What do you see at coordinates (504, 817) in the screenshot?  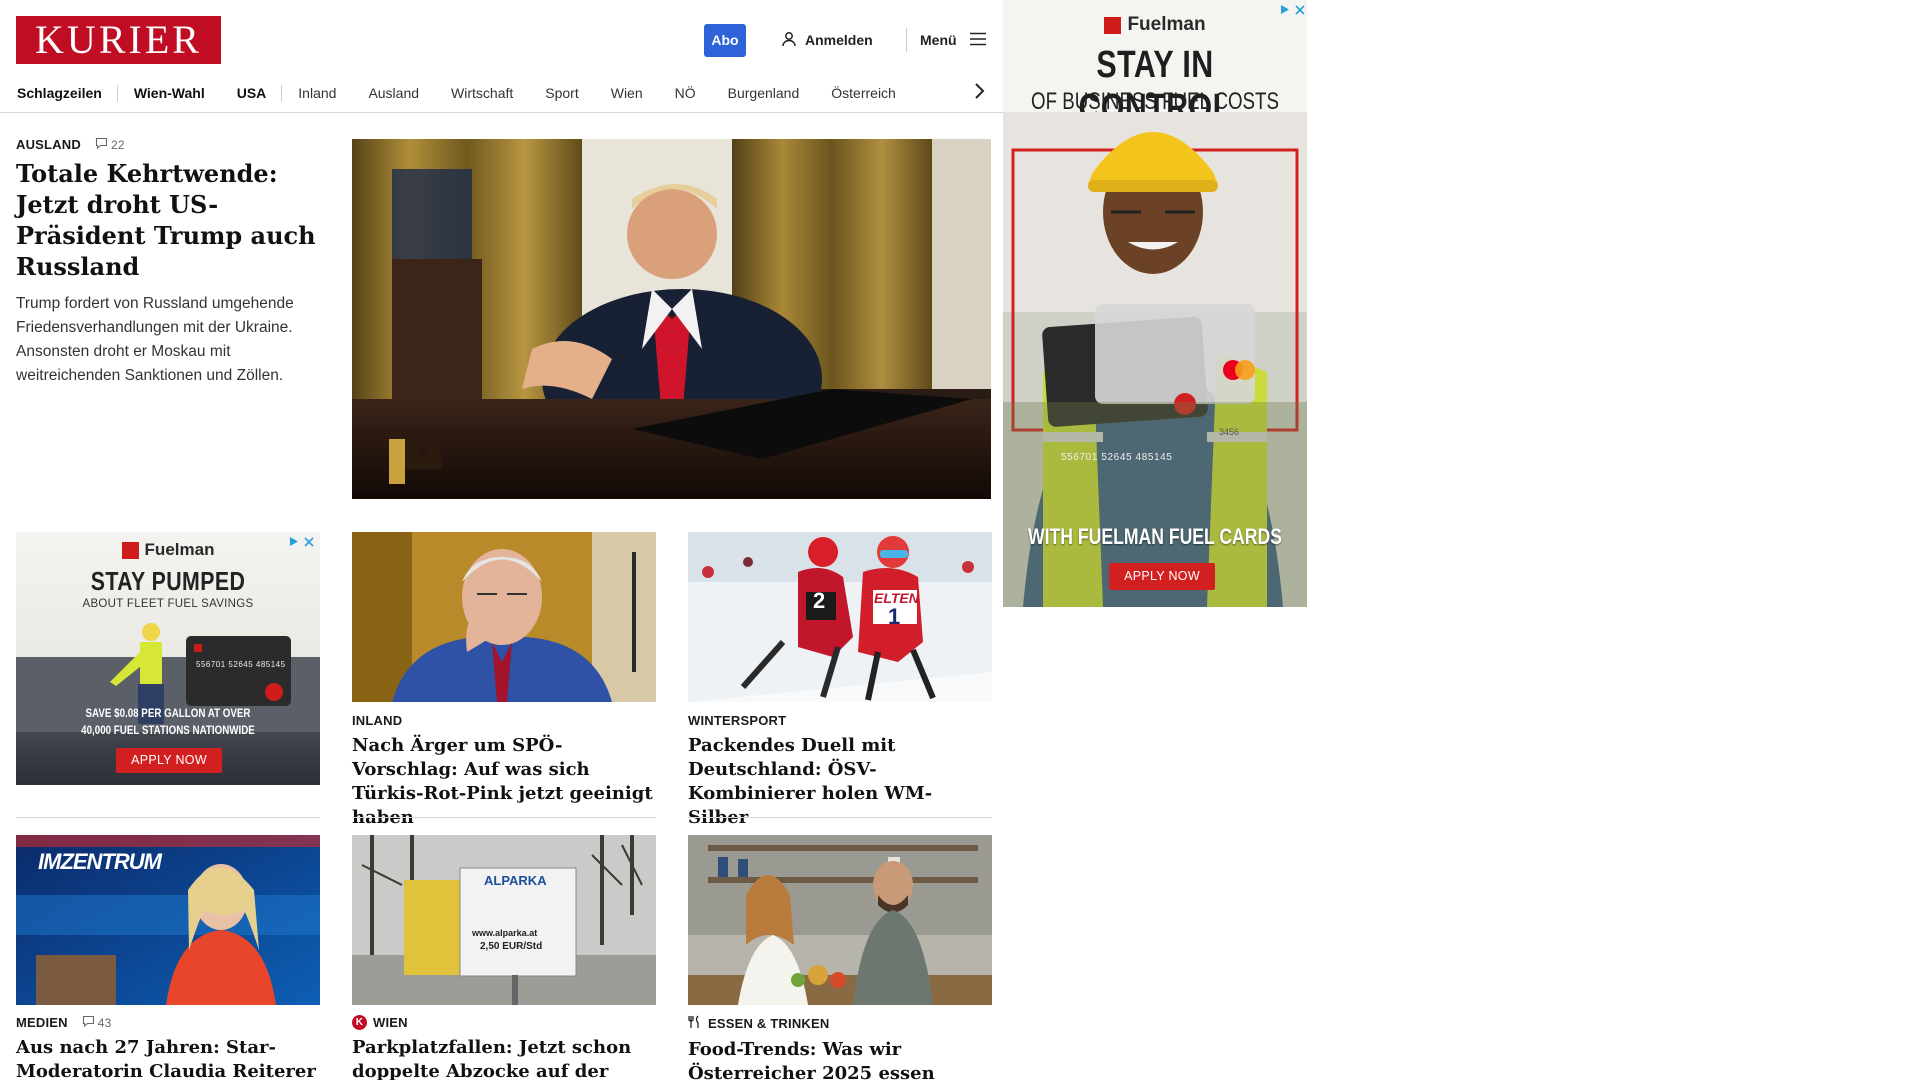 I see `row-divider-mid` at bounding box center [504, 817].